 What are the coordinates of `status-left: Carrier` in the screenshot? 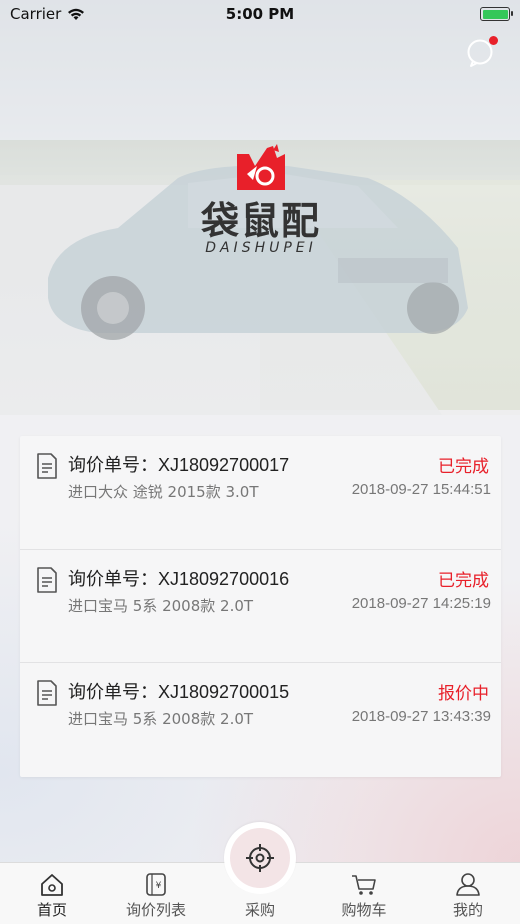 It's located at (47, 14).